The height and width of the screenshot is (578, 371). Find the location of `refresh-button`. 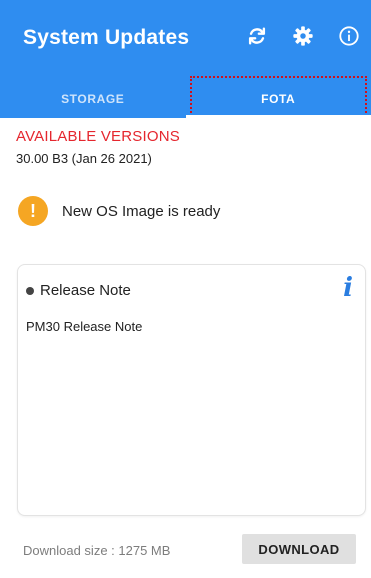

refresh-button is located at coordinates (257, 36).